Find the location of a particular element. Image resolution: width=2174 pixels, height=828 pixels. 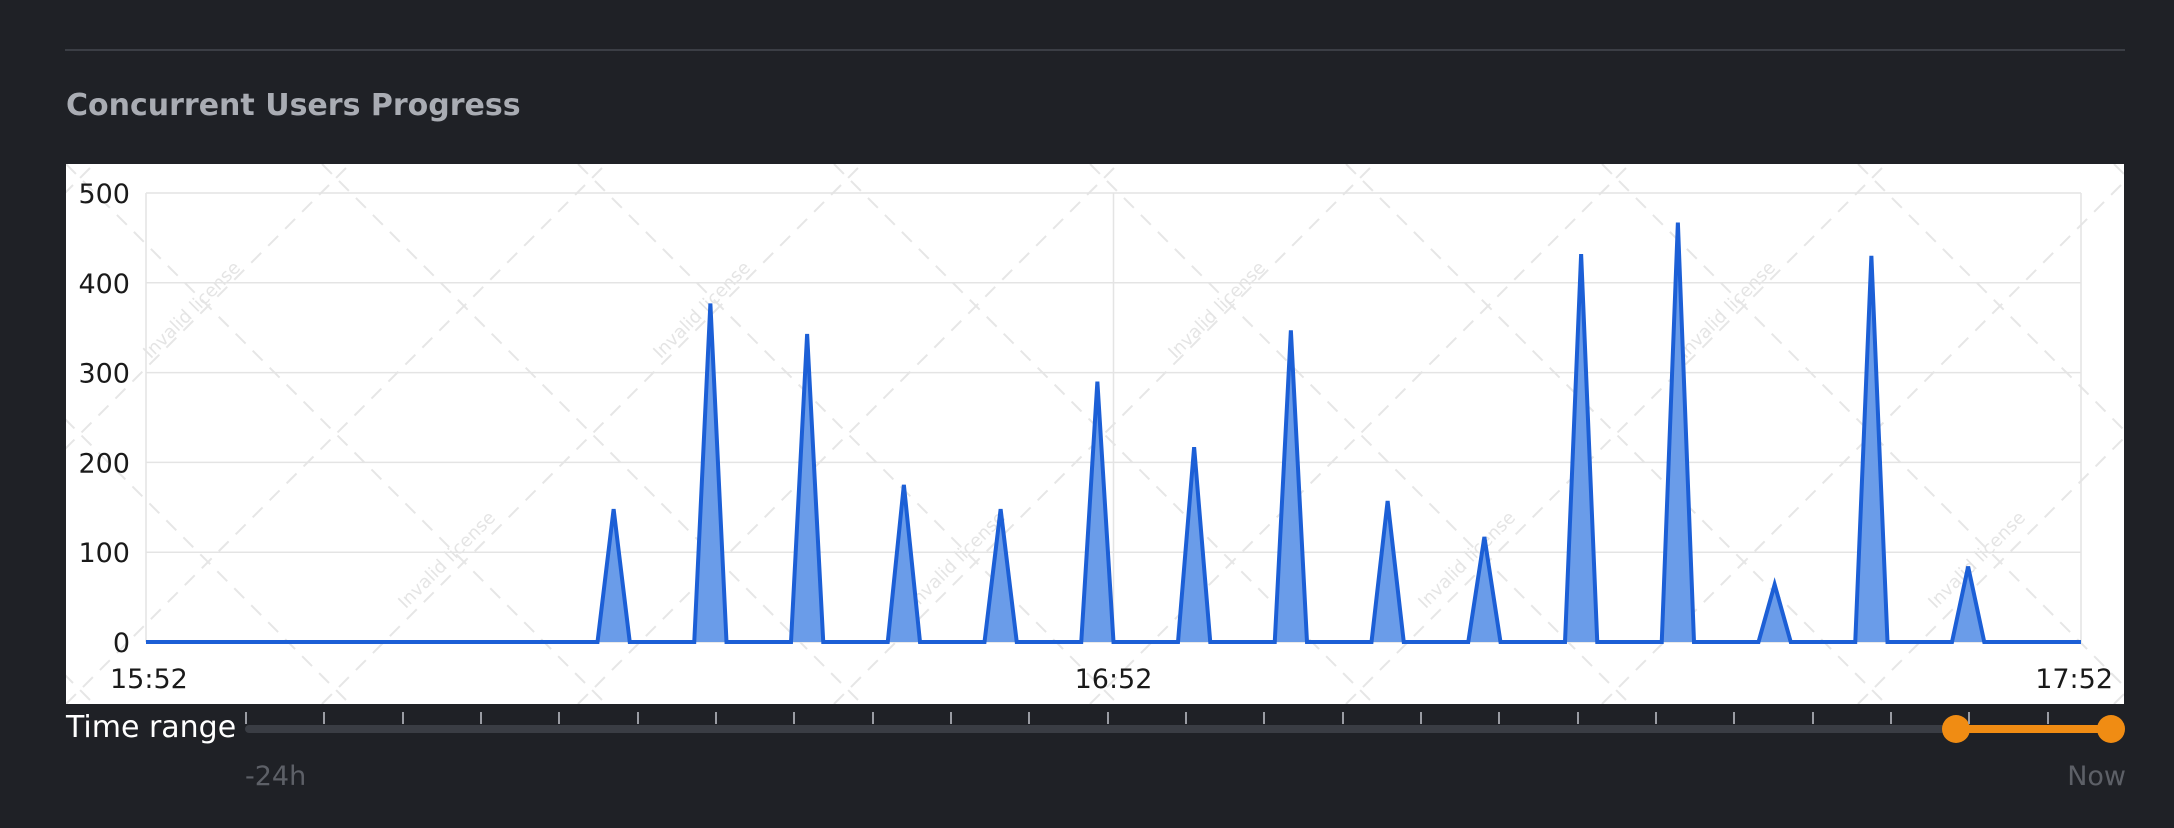

time-range-slider is located at coordinates (1185, 747).